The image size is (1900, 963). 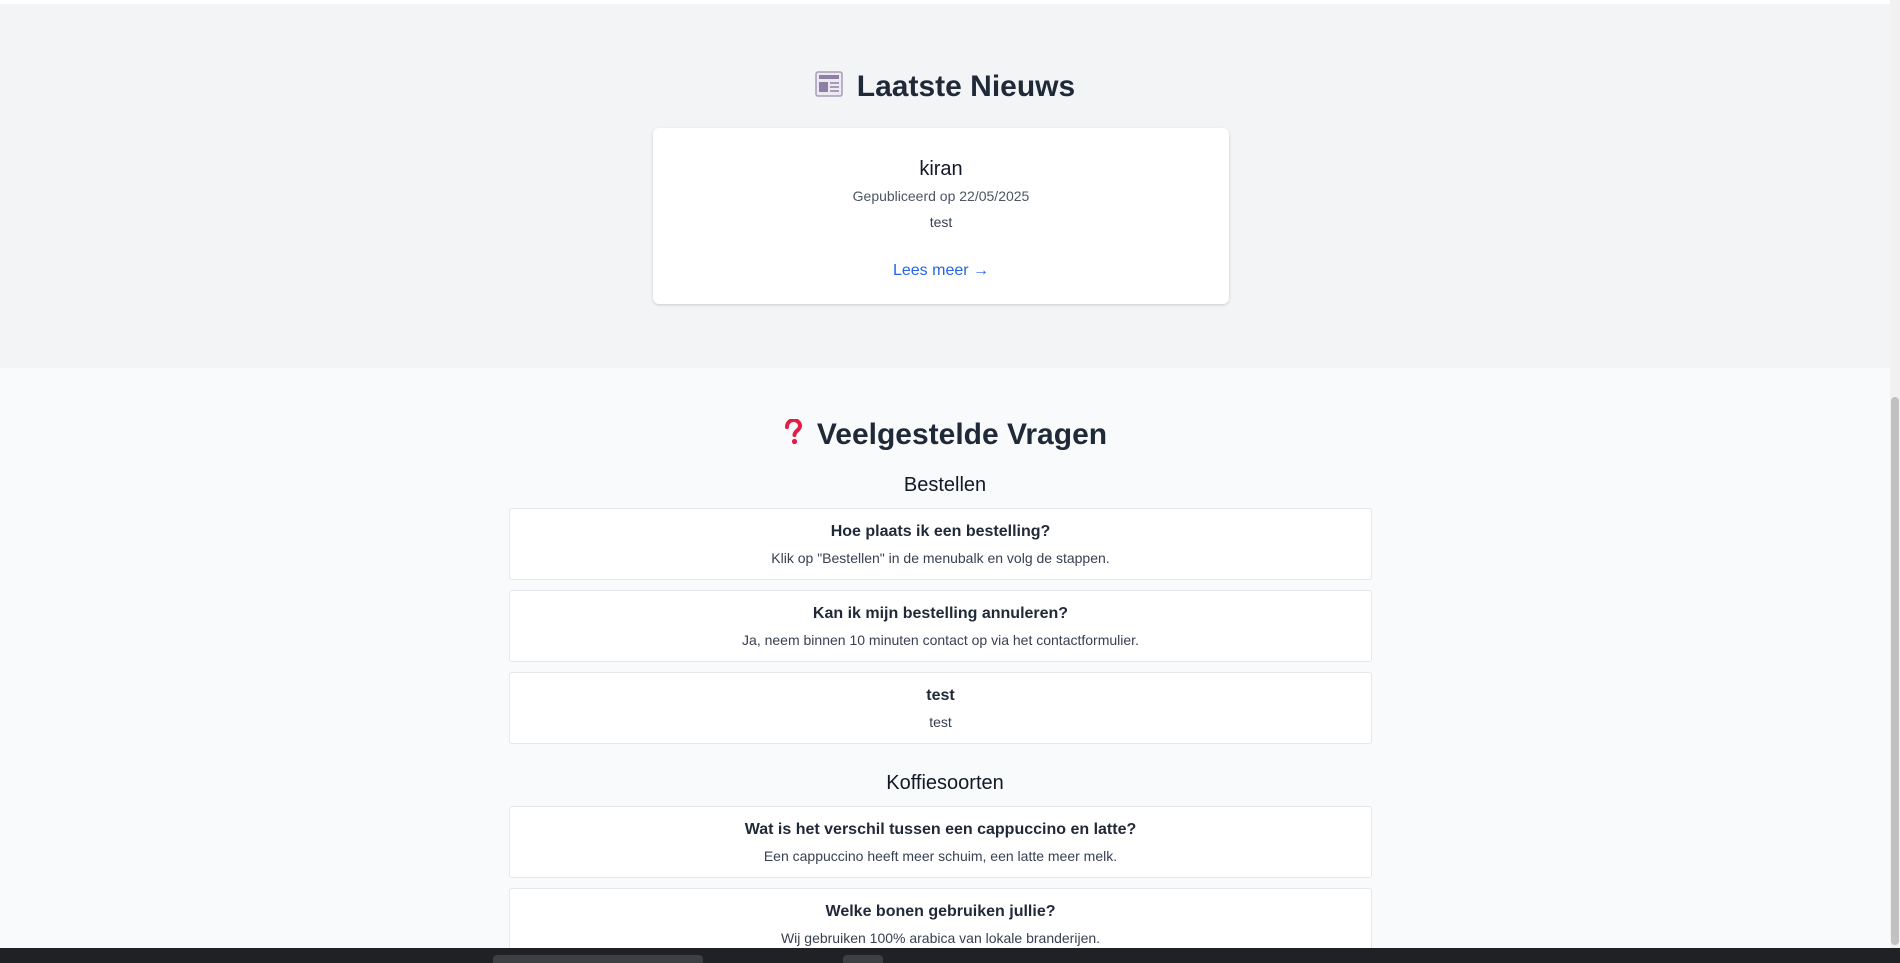 I want to click on news-article-body: test, so click(x=941, y=222).